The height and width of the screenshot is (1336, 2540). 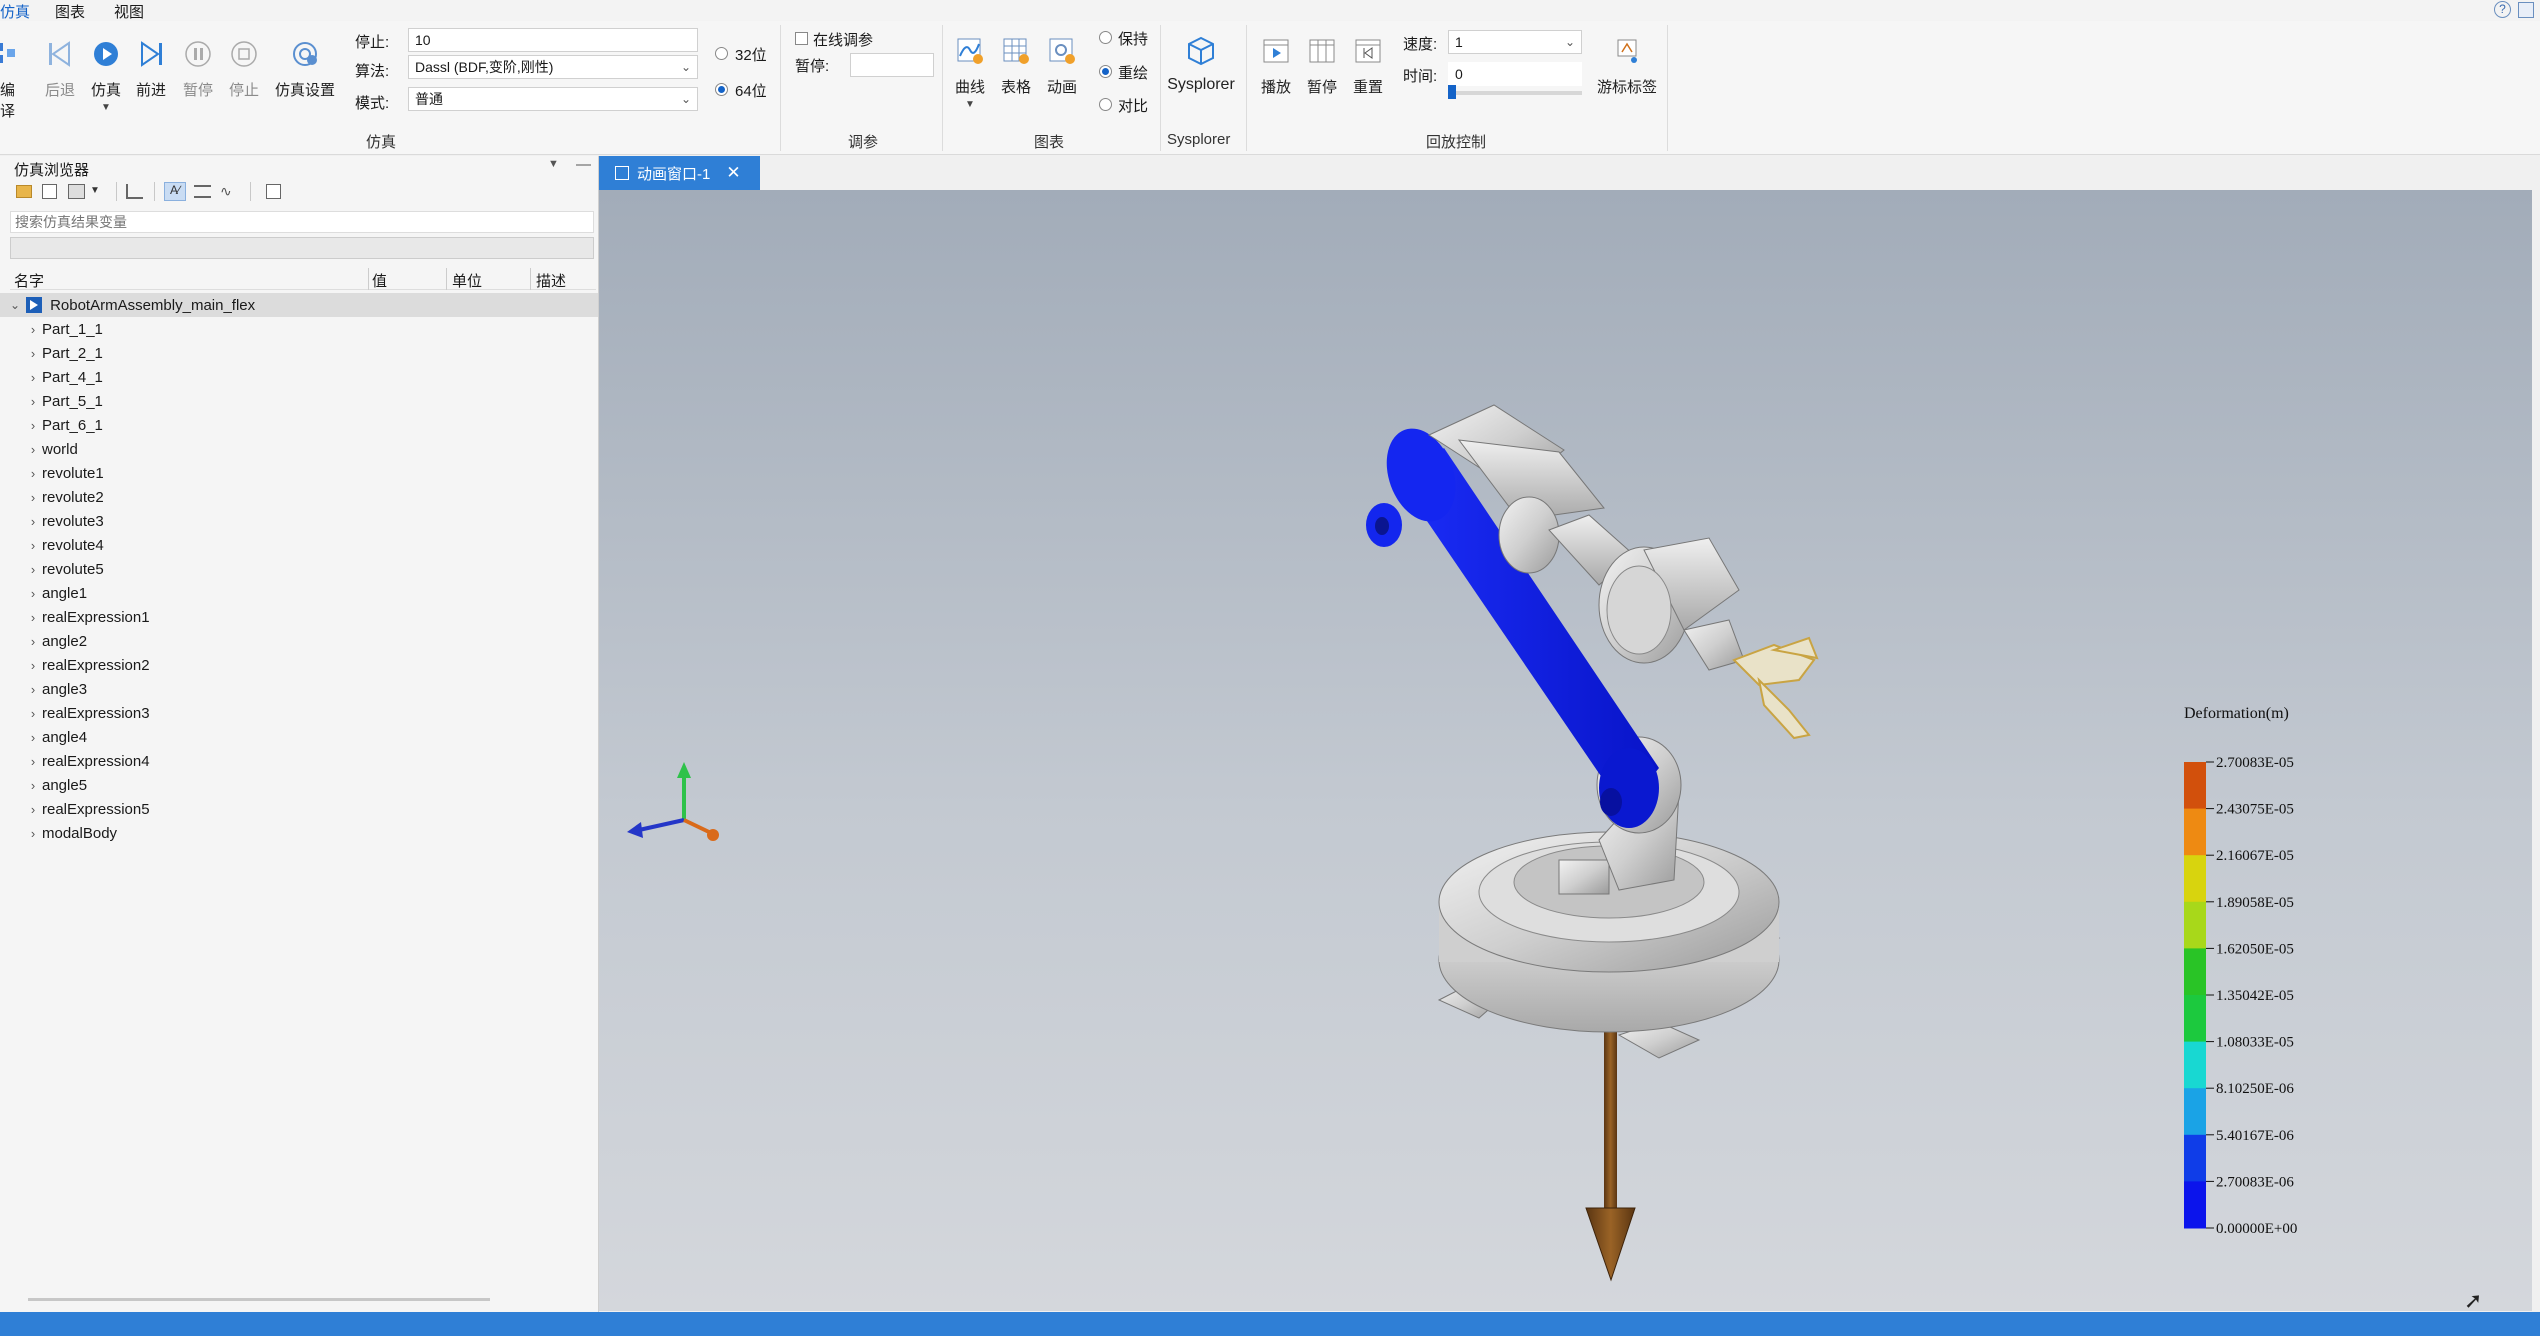 I want to click on tree-root-row: ⌄ RobotArmAssembly_main_flex, so click(x=299, y=305).